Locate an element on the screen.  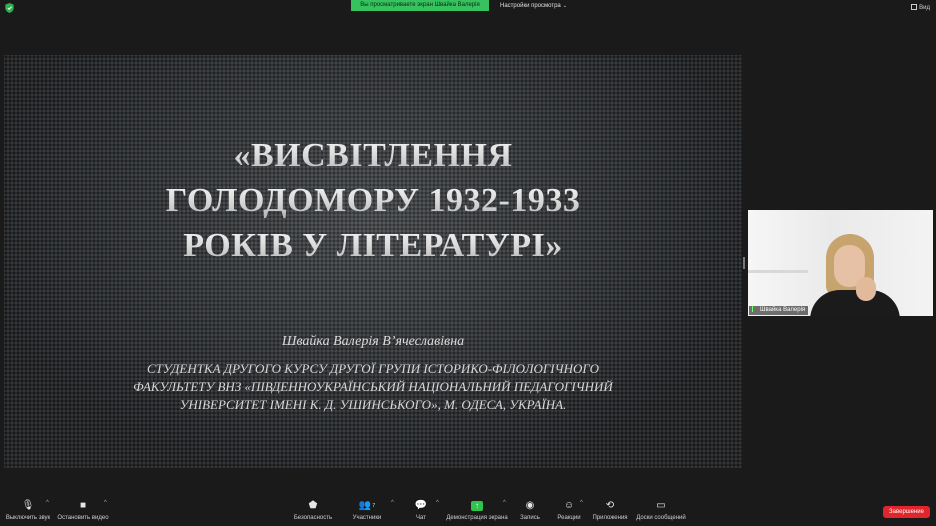
participant-video-tile: Швайка Валерія is located at coordinates (840, 263).